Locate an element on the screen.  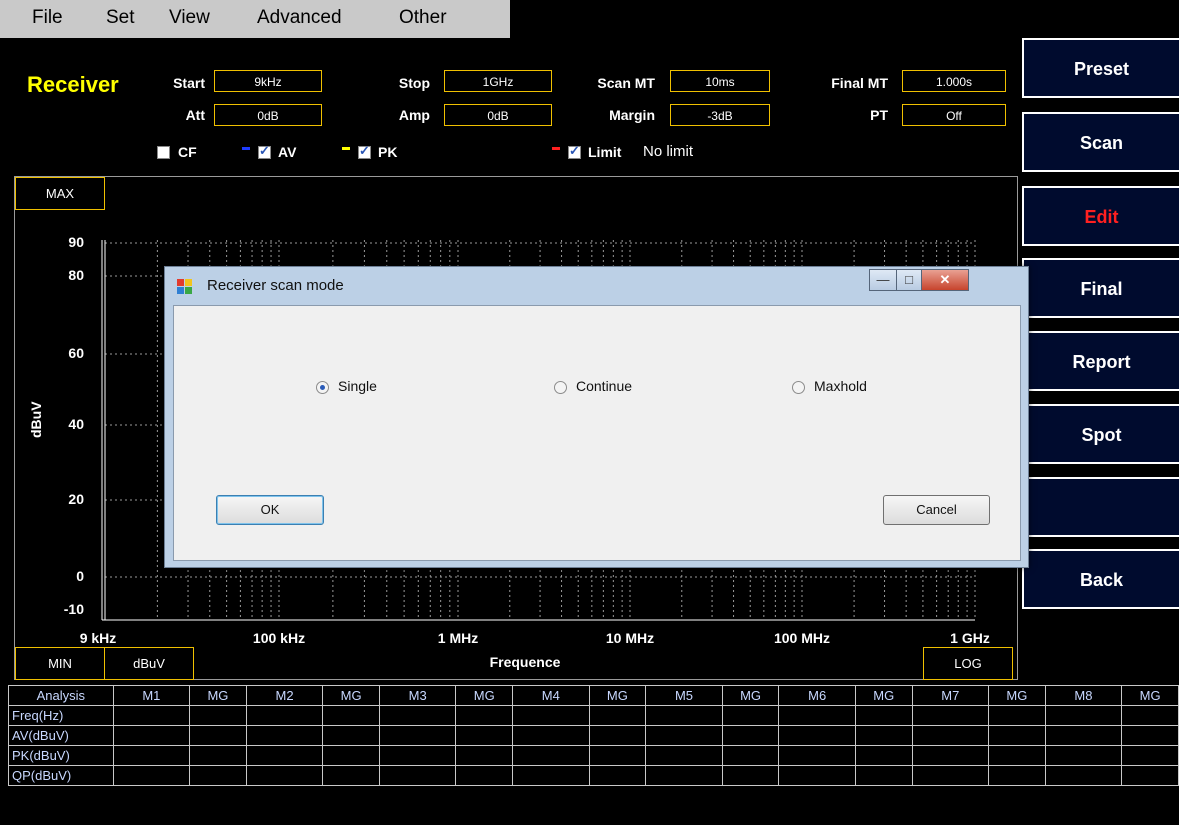
table-row-label: Freq(Hz) is located at coordinates (61, 715).